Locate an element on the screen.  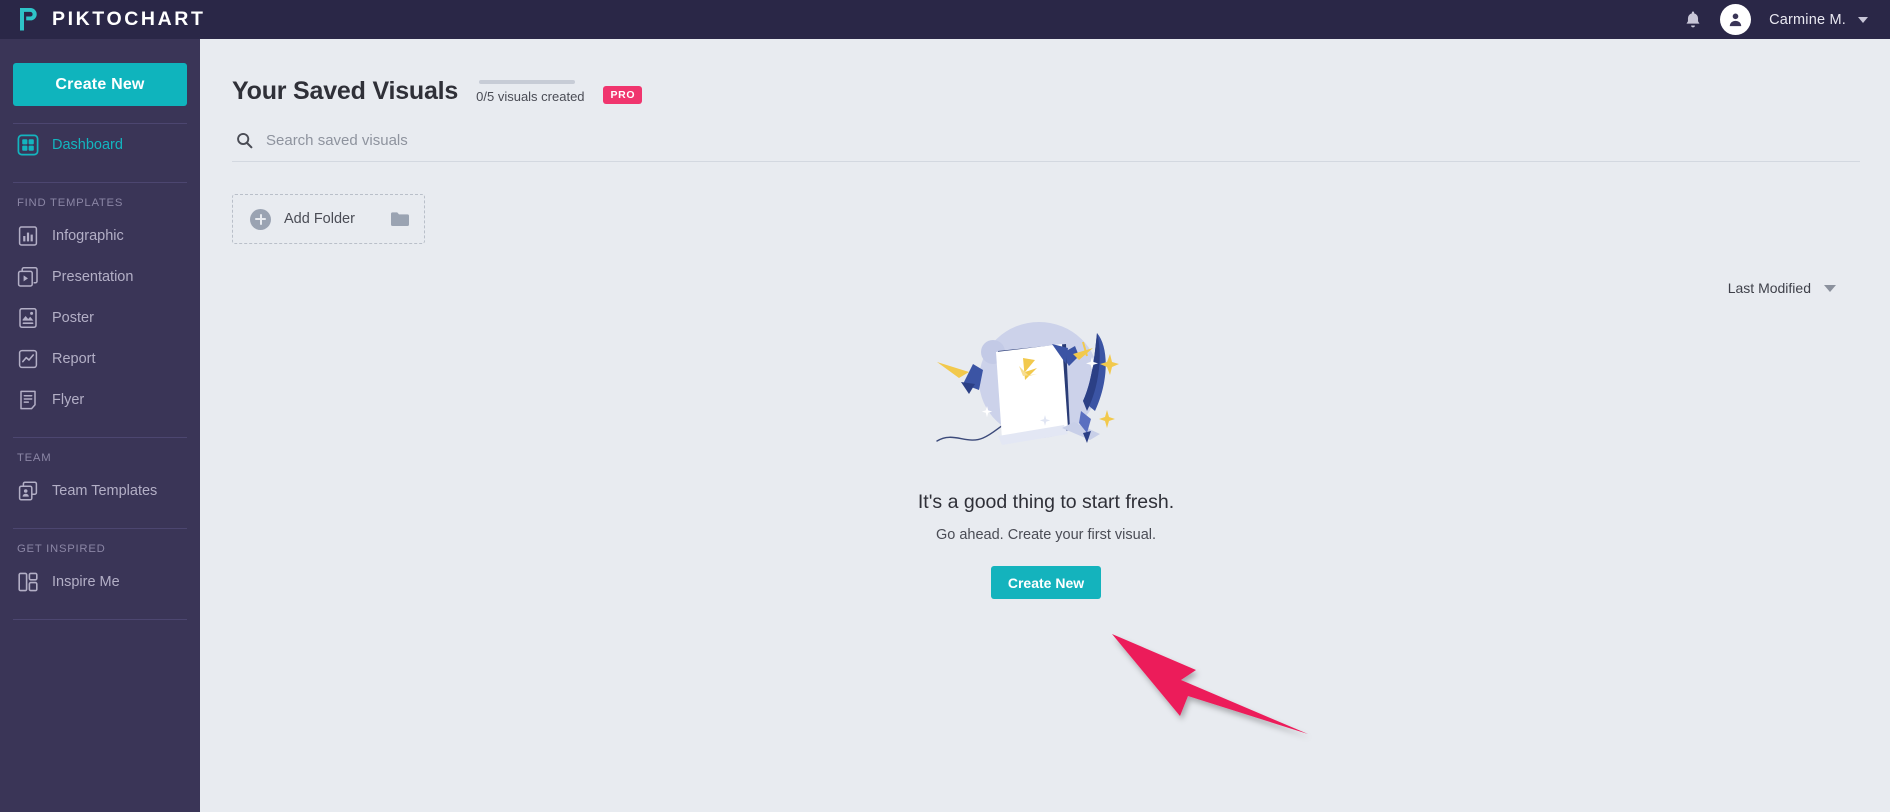
blank-page-with-quill-illustration is located at coordinates (1027, 383).